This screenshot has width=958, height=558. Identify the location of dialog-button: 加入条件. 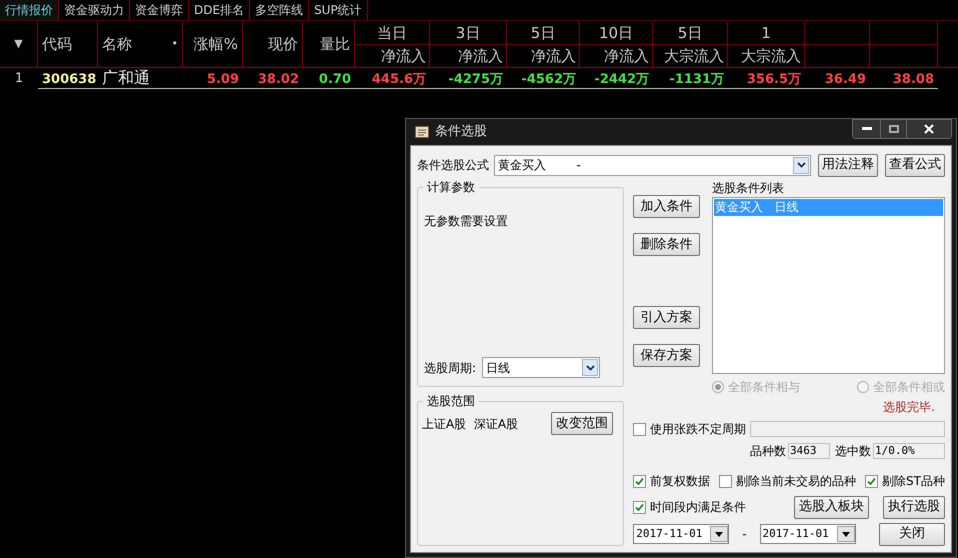
(666, 206).